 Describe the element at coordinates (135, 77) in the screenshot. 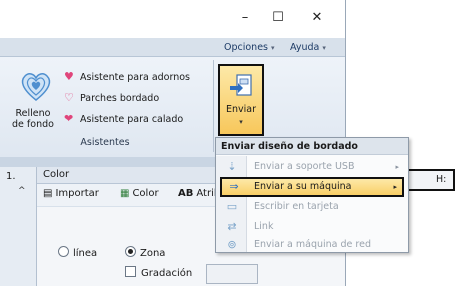

I see `ornament-wizard-label: Asistente para adornos` at that location.